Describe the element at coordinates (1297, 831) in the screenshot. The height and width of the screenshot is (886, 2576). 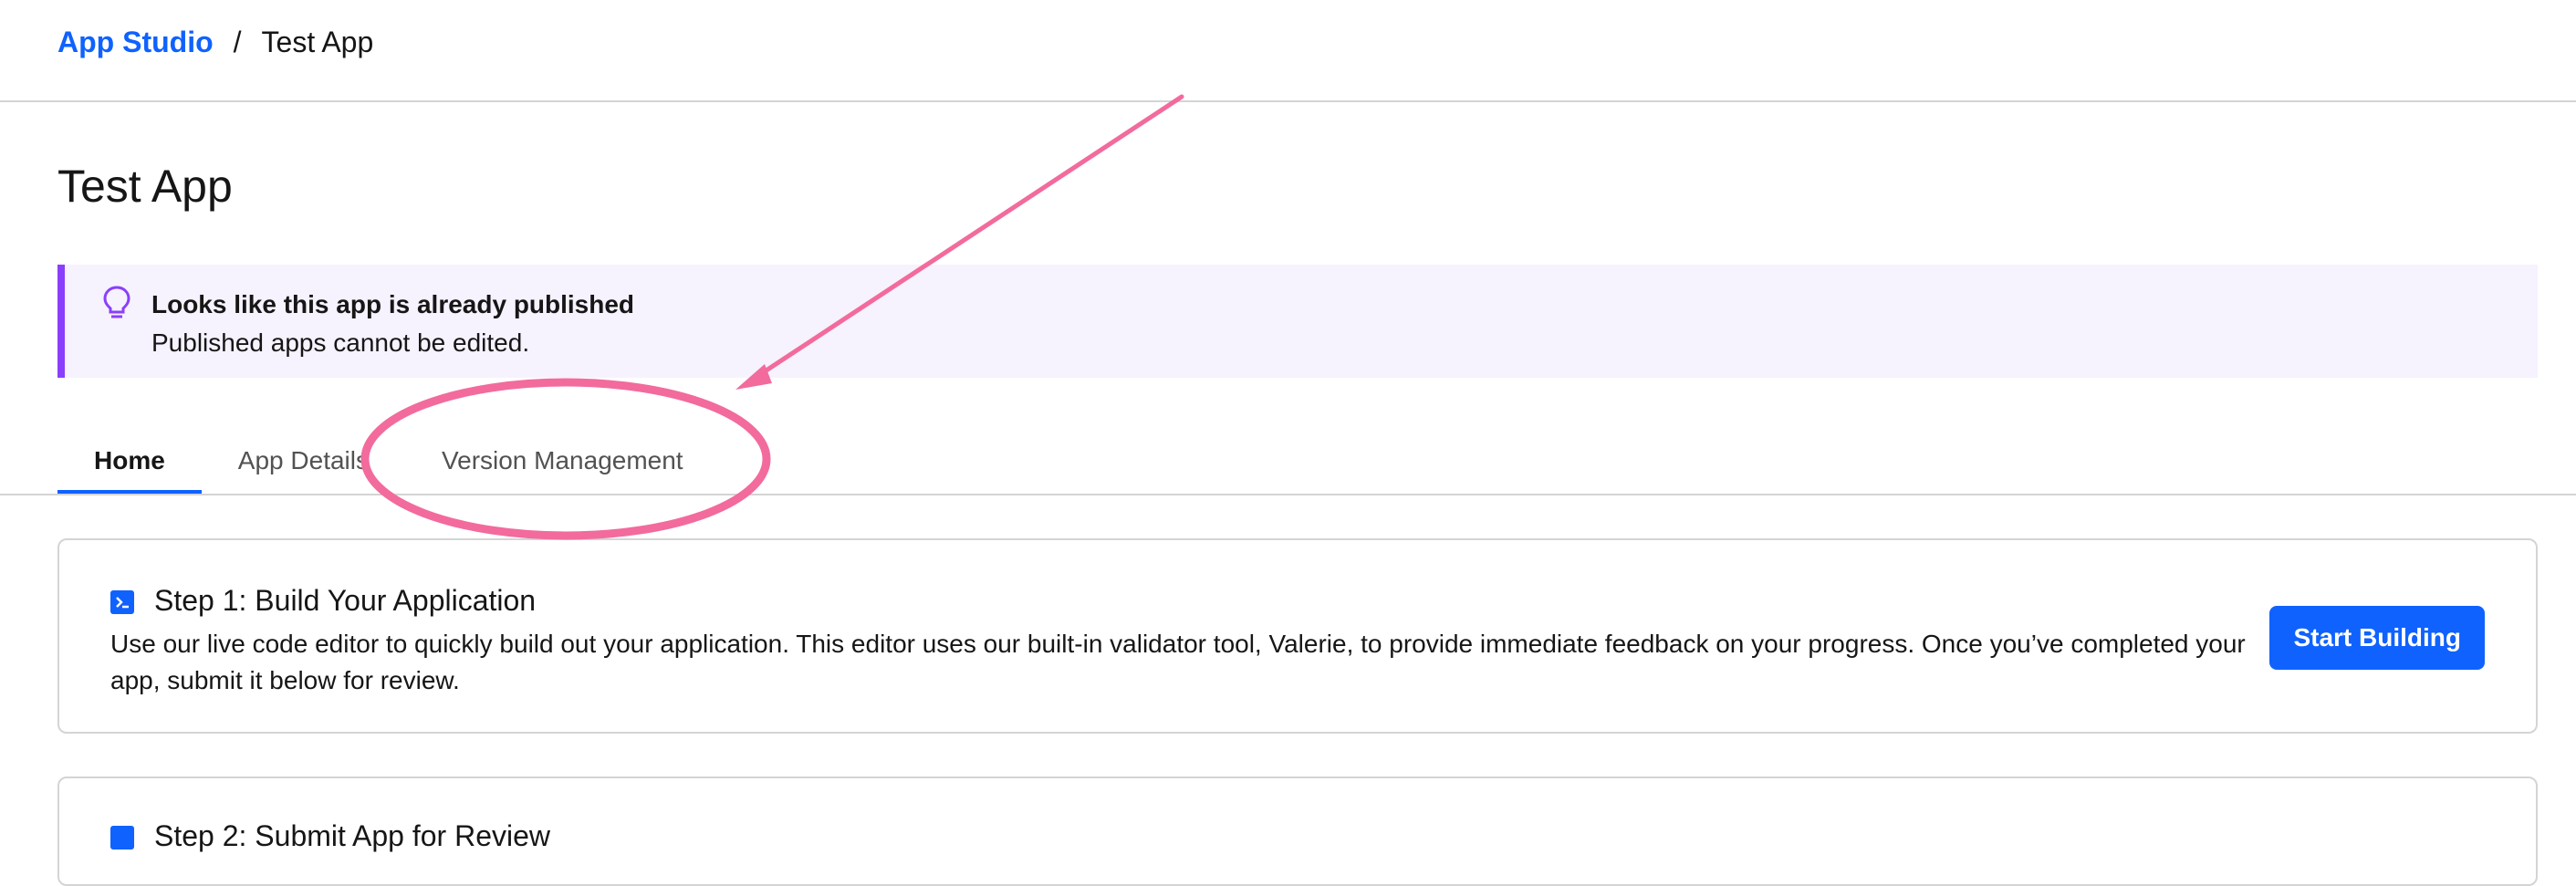
I see `step-2-card: Step 2: Submit App for Review` at that location.